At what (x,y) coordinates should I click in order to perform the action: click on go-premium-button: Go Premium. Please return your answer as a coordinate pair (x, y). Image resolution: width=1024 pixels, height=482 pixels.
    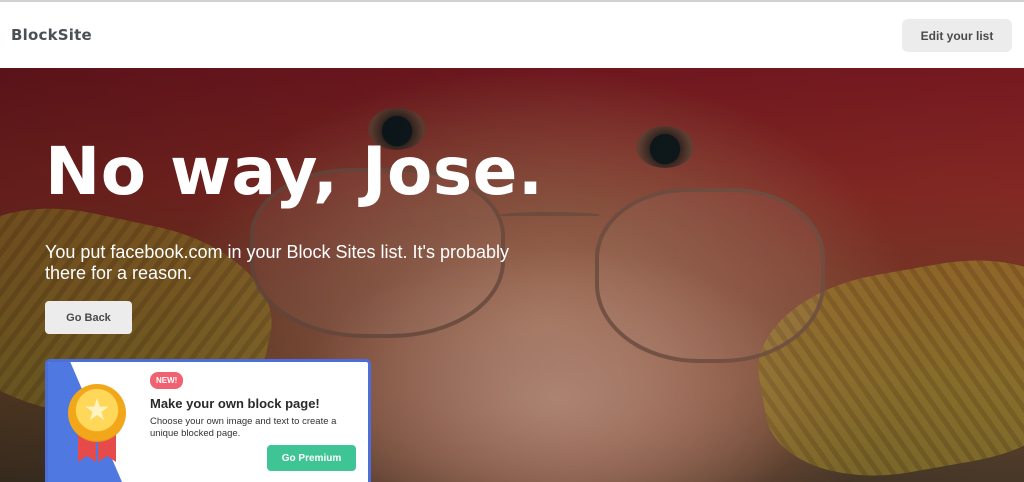
    Looking at the image, I should click on (311, 458).